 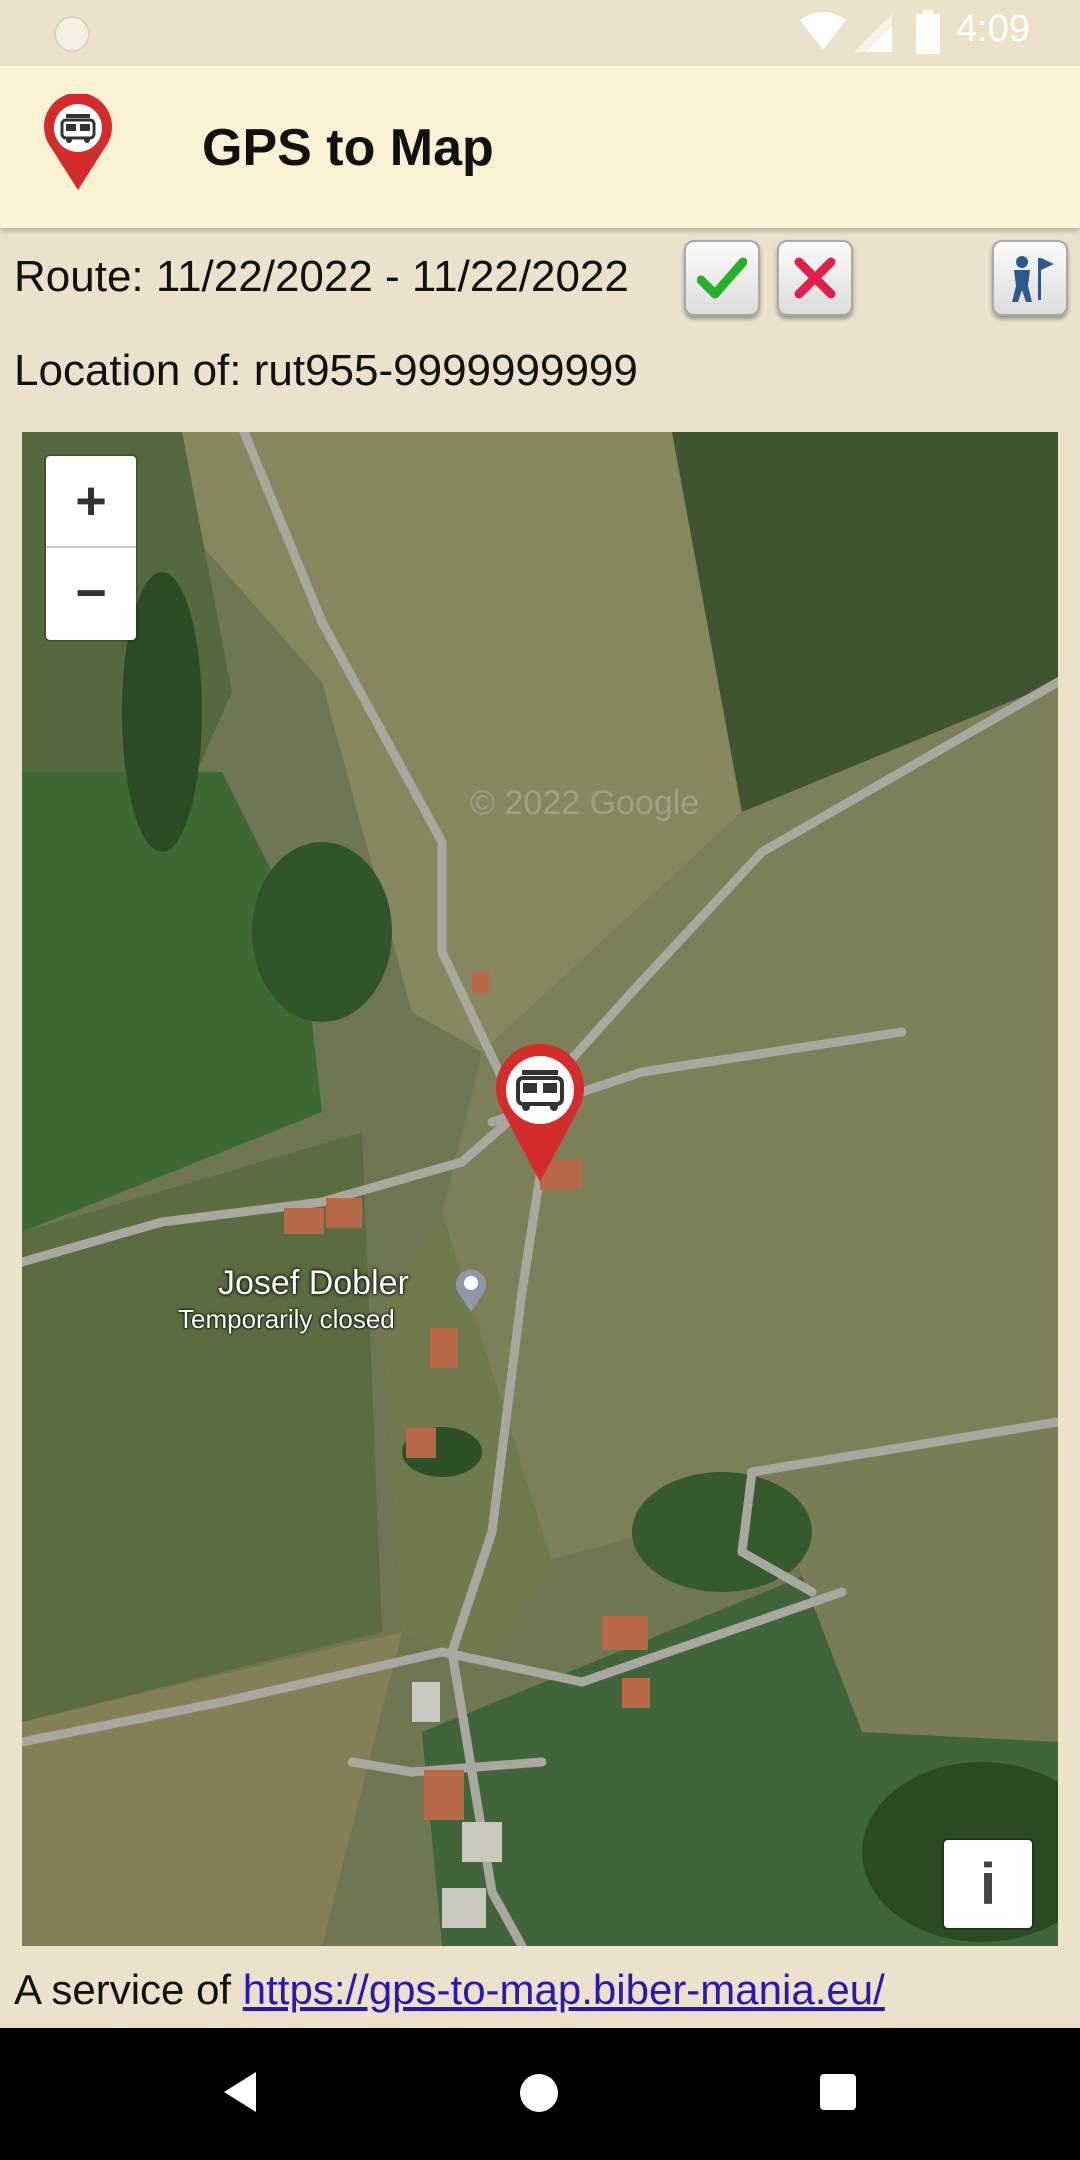 I want to click on status-bar: 4:09, so click(x=540, y=33).